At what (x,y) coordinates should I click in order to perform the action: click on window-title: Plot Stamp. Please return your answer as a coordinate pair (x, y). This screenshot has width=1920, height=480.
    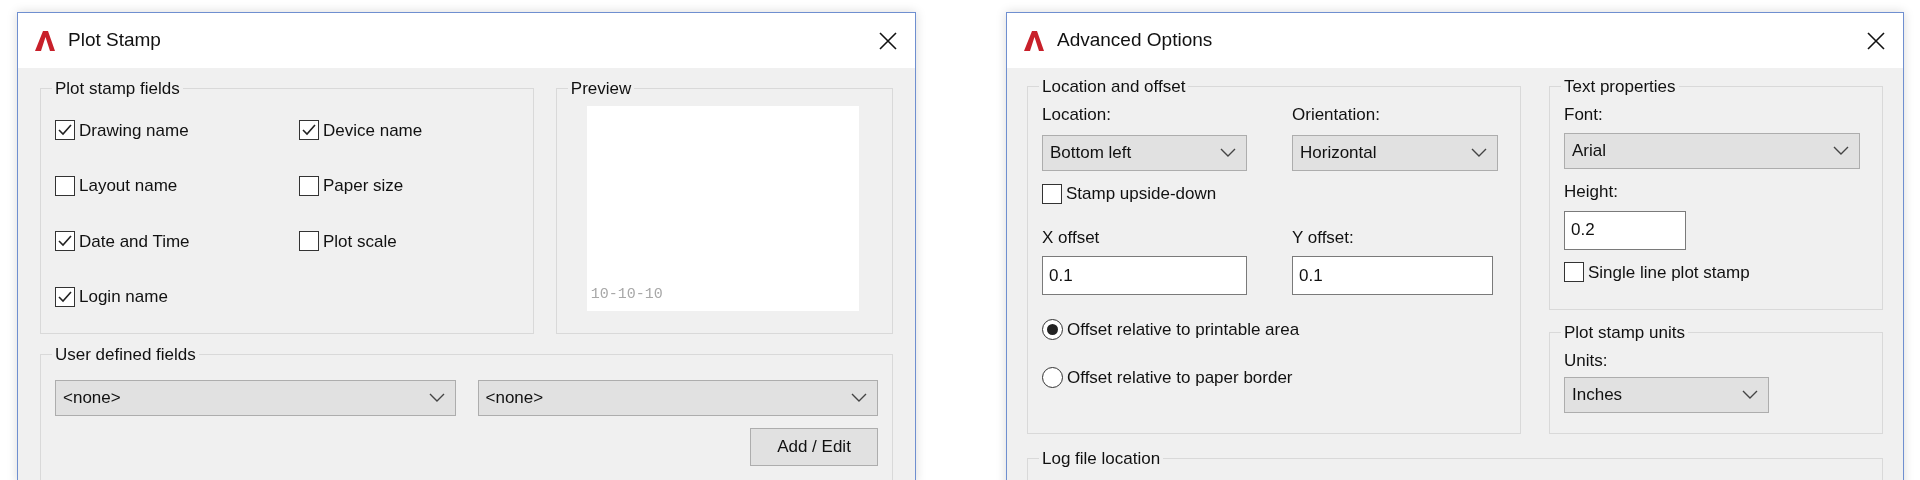
    Looking at the image, I should click on (115, 40).